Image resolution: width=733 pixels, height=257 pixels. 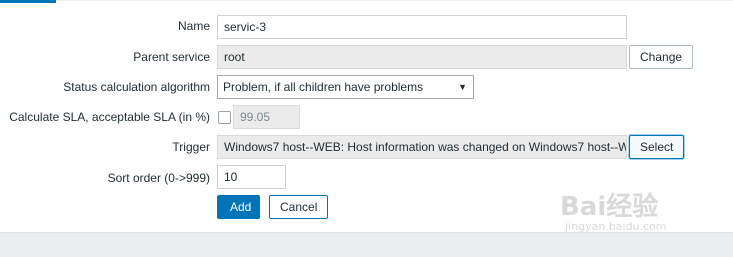 What do you see at coordinates (462, 87) in the screenshot?
I see `dropdown-arrow-icon: ▼` at bounding box center [462, 87].